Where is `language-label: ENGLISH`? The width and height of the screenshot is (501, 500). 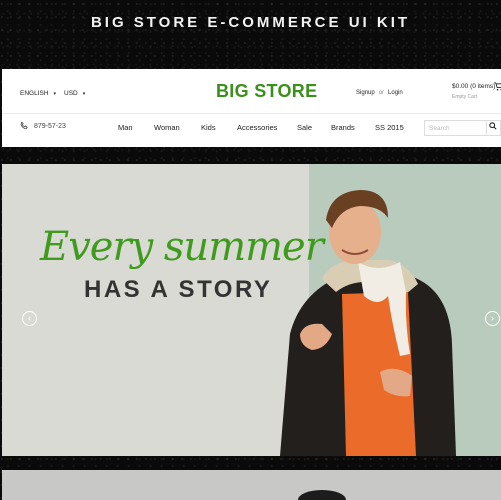
language-label: ENGLISH is located at coordinates (34, 93).